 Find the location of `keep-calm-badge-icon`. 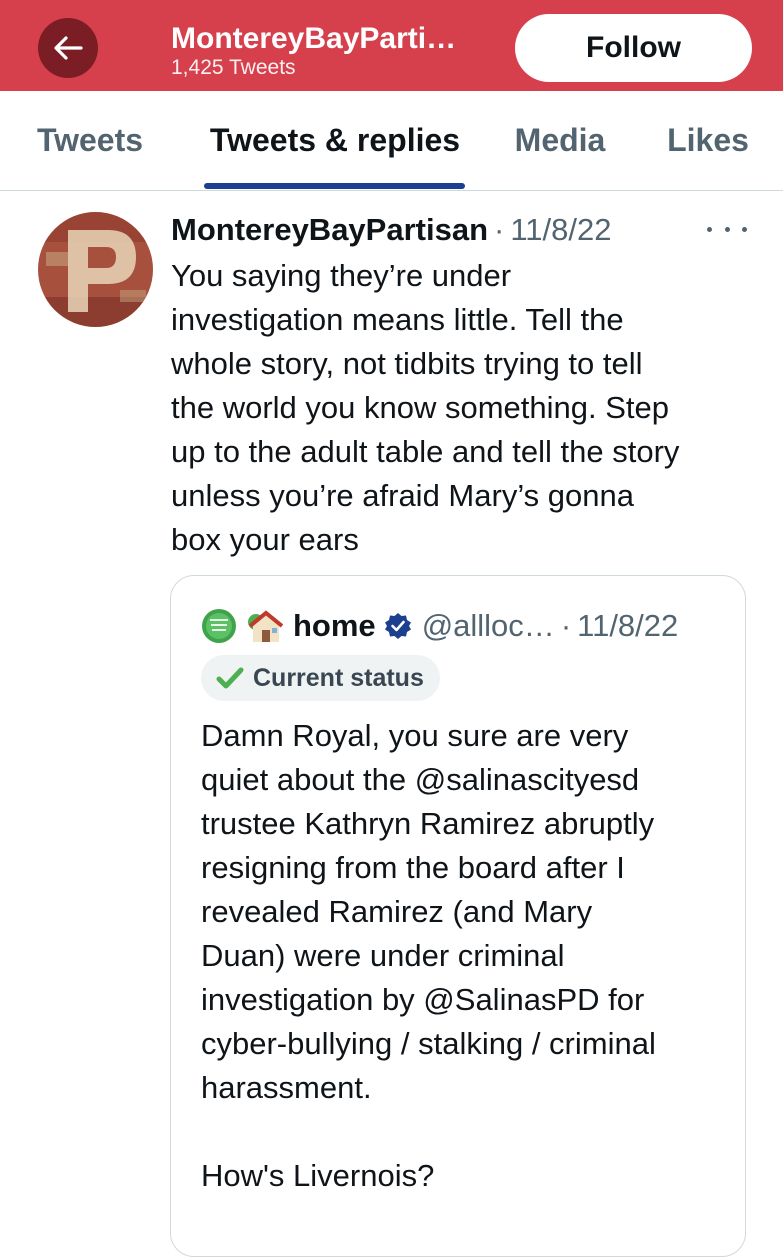

keep-calm-badge-icon is located at coordinates (219, 626).